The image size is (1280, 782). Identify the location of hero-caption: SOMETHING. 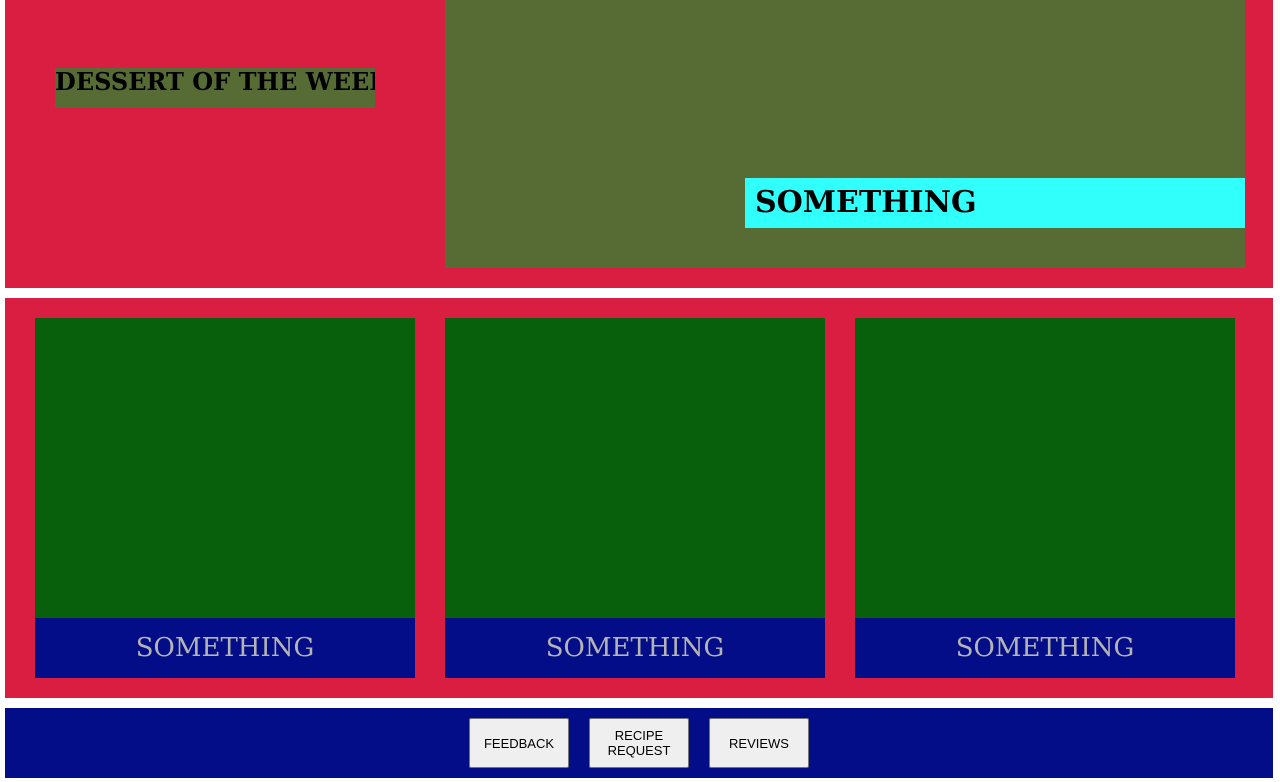
(995, 203).